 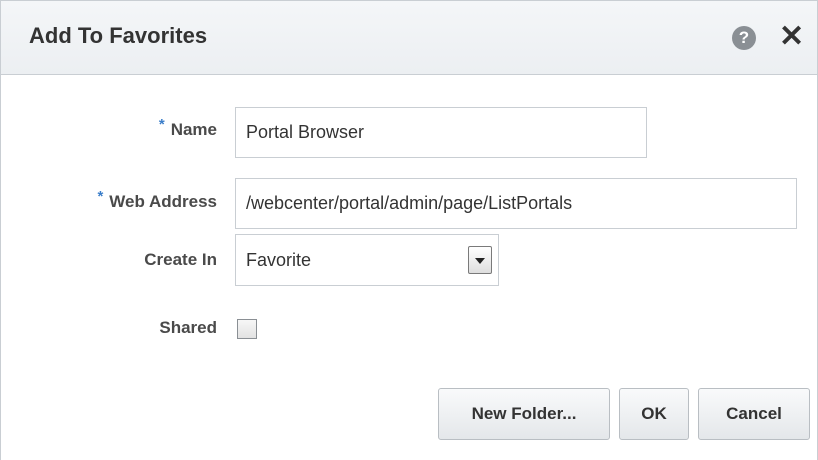 What do you see at coordinates (480, 260) in the screenshot?
I see `chevron-down-icon` at bounding box center [480, 260].